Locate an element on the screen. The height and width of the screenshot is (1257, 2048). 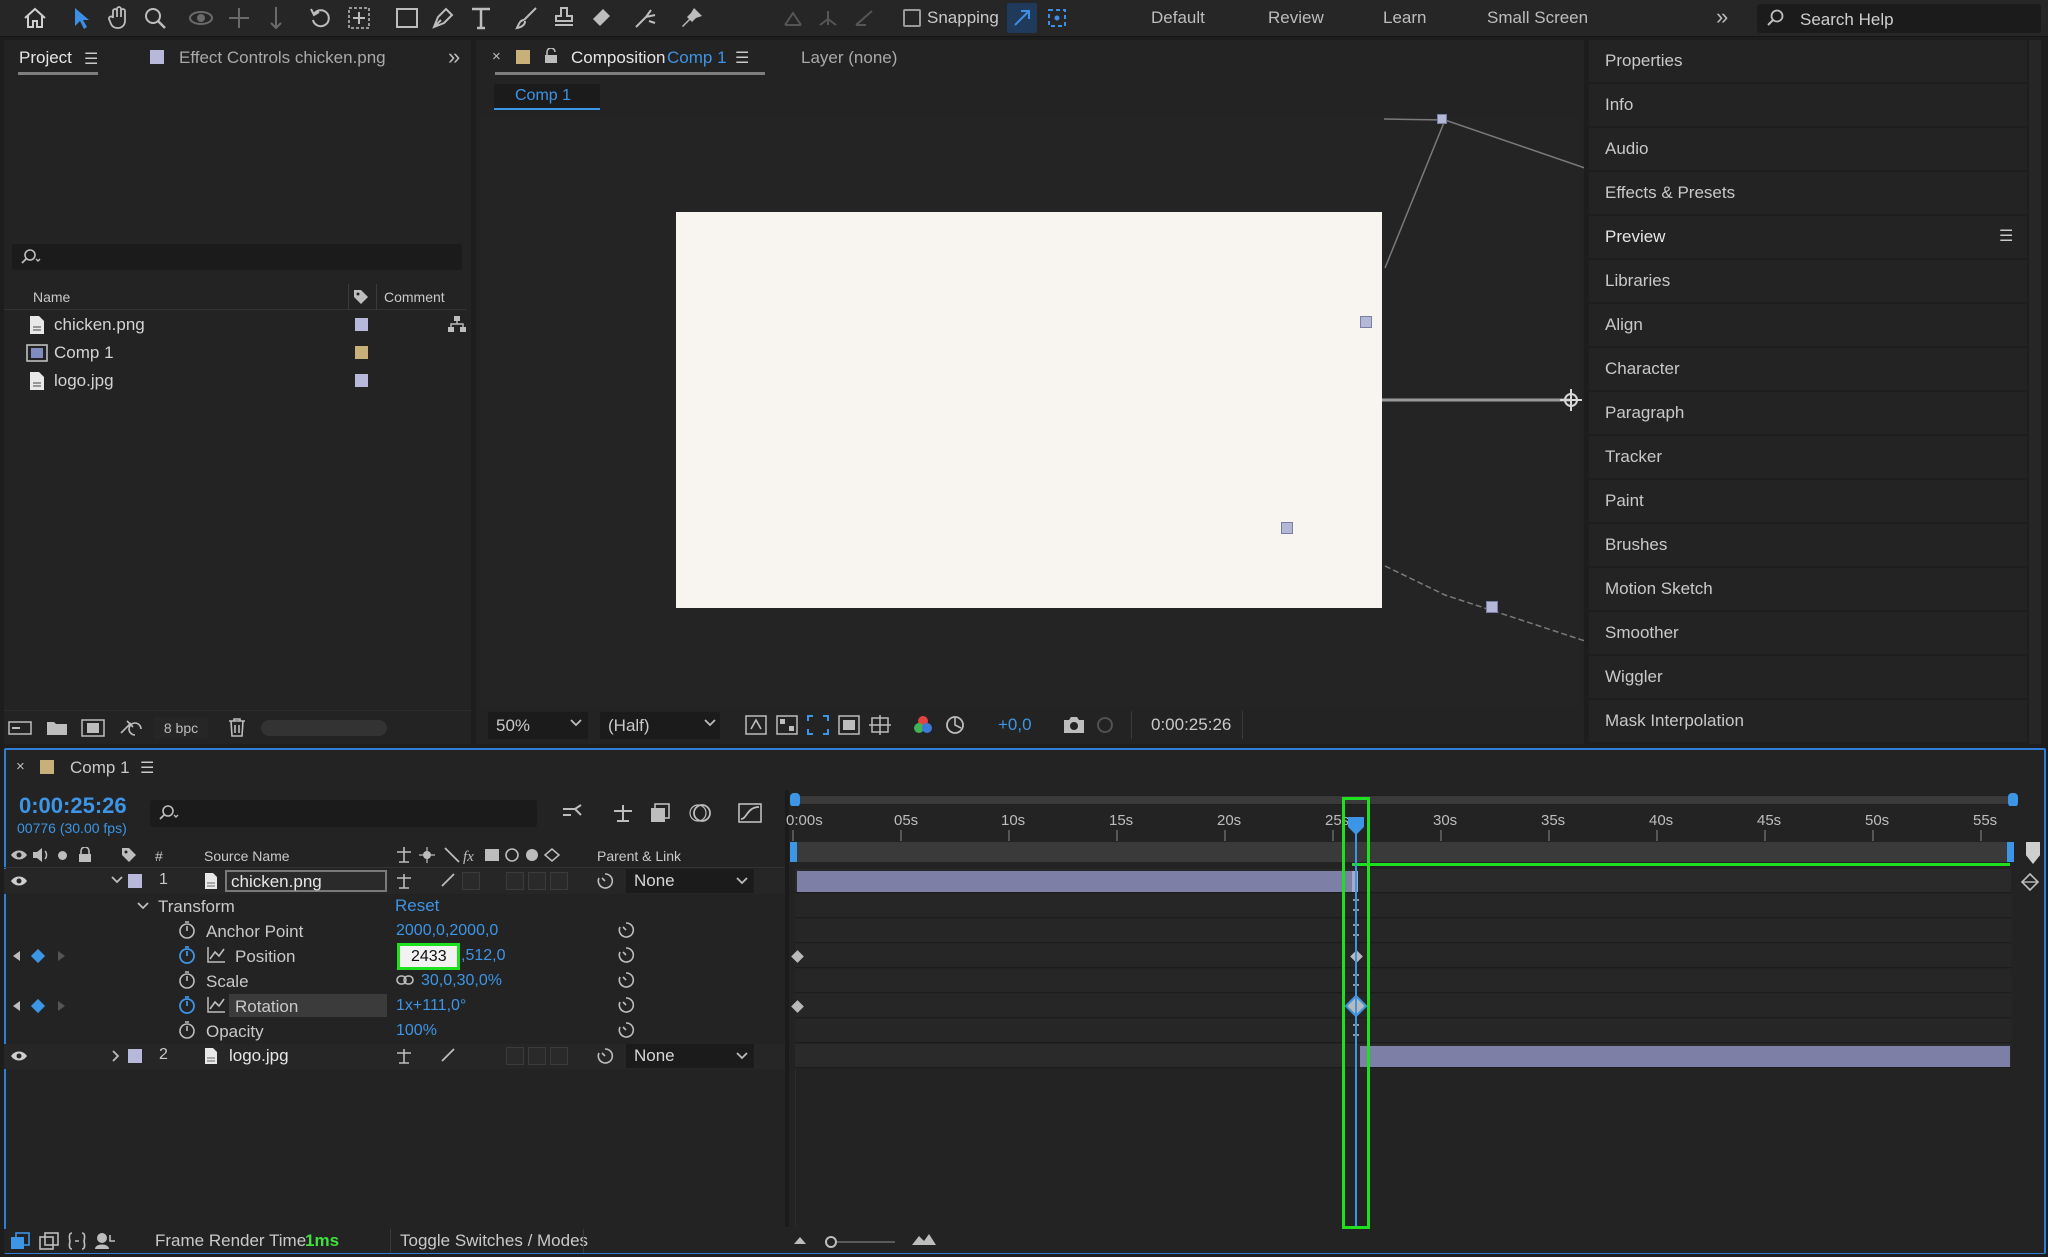
workspace-default: Default is located at coordinates (1178, 18).